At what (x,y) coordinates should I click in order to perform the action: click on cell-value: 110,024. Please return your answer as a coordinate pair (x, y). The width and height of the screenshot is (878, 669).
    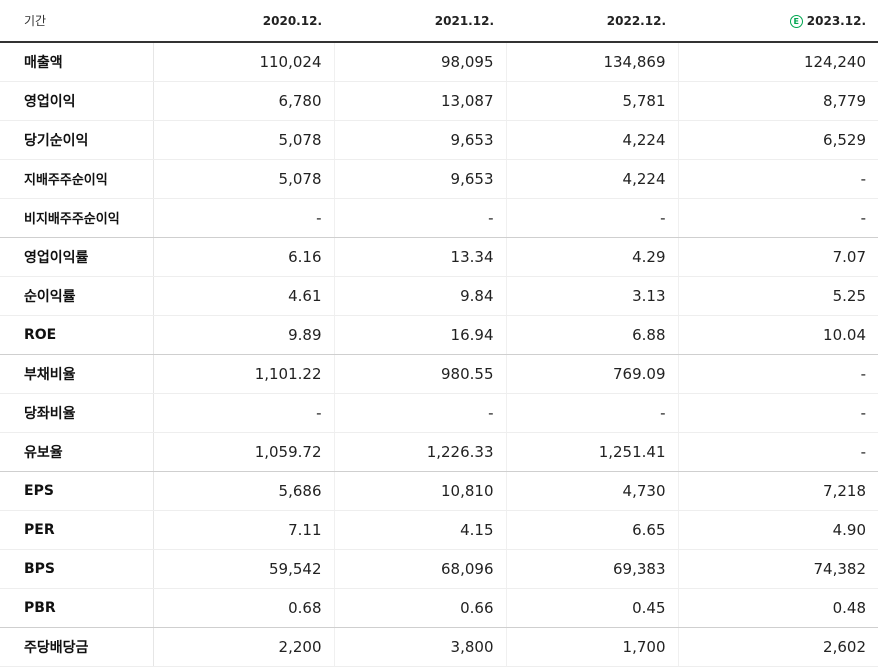
    Looking at the image, I should click on (244, 62).